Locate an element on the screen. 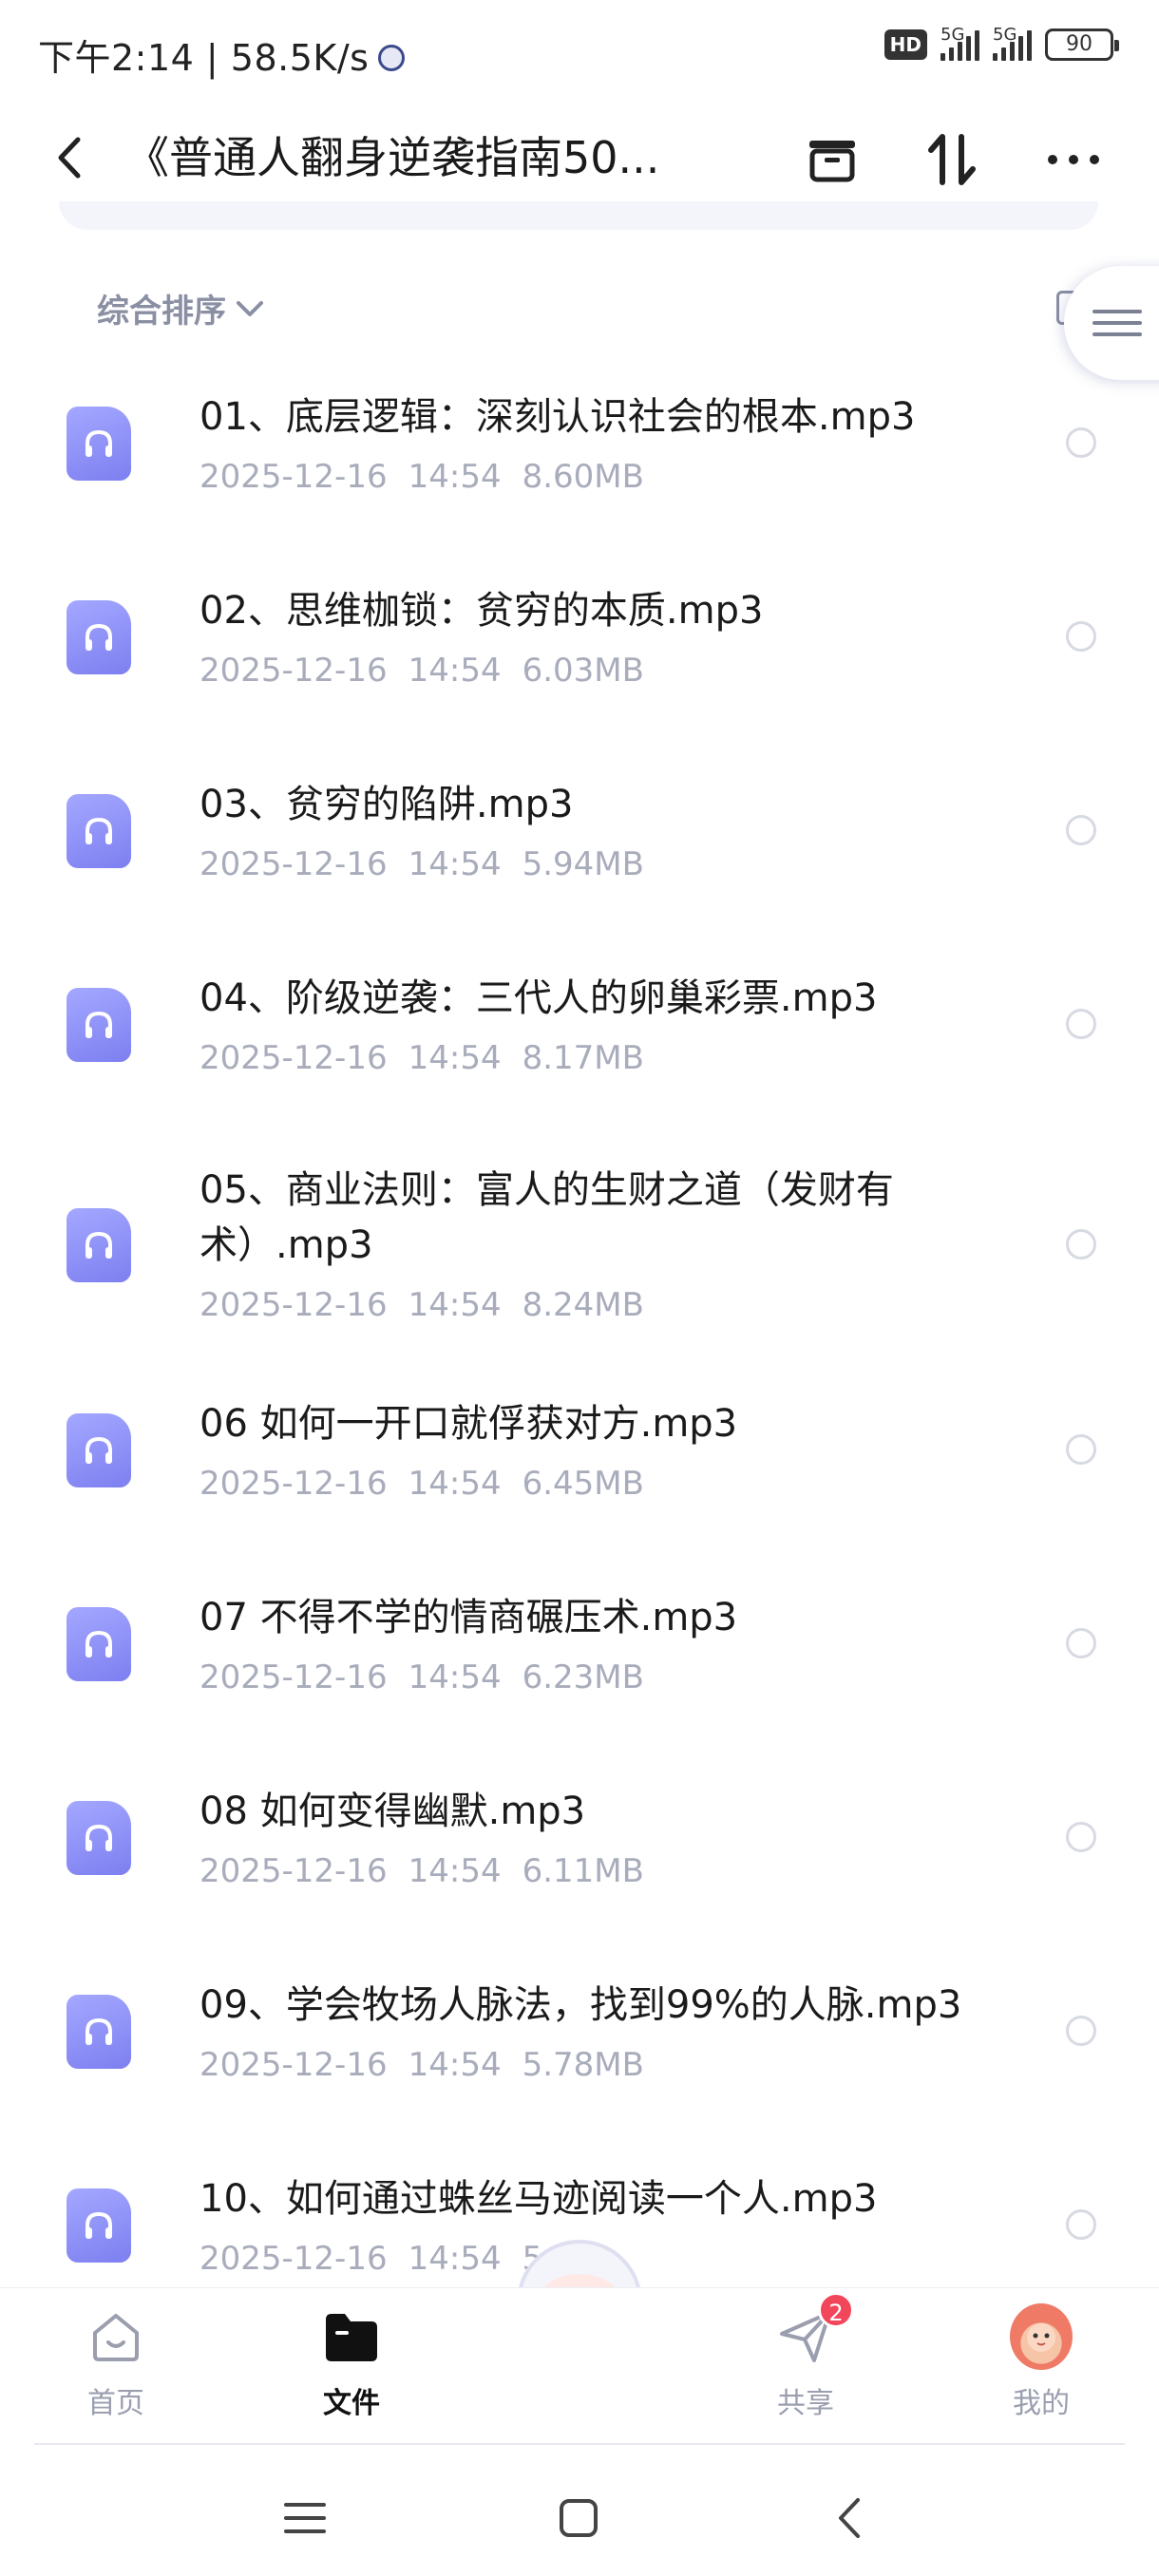  archive-box-icon is located at coordinates (832, 161).